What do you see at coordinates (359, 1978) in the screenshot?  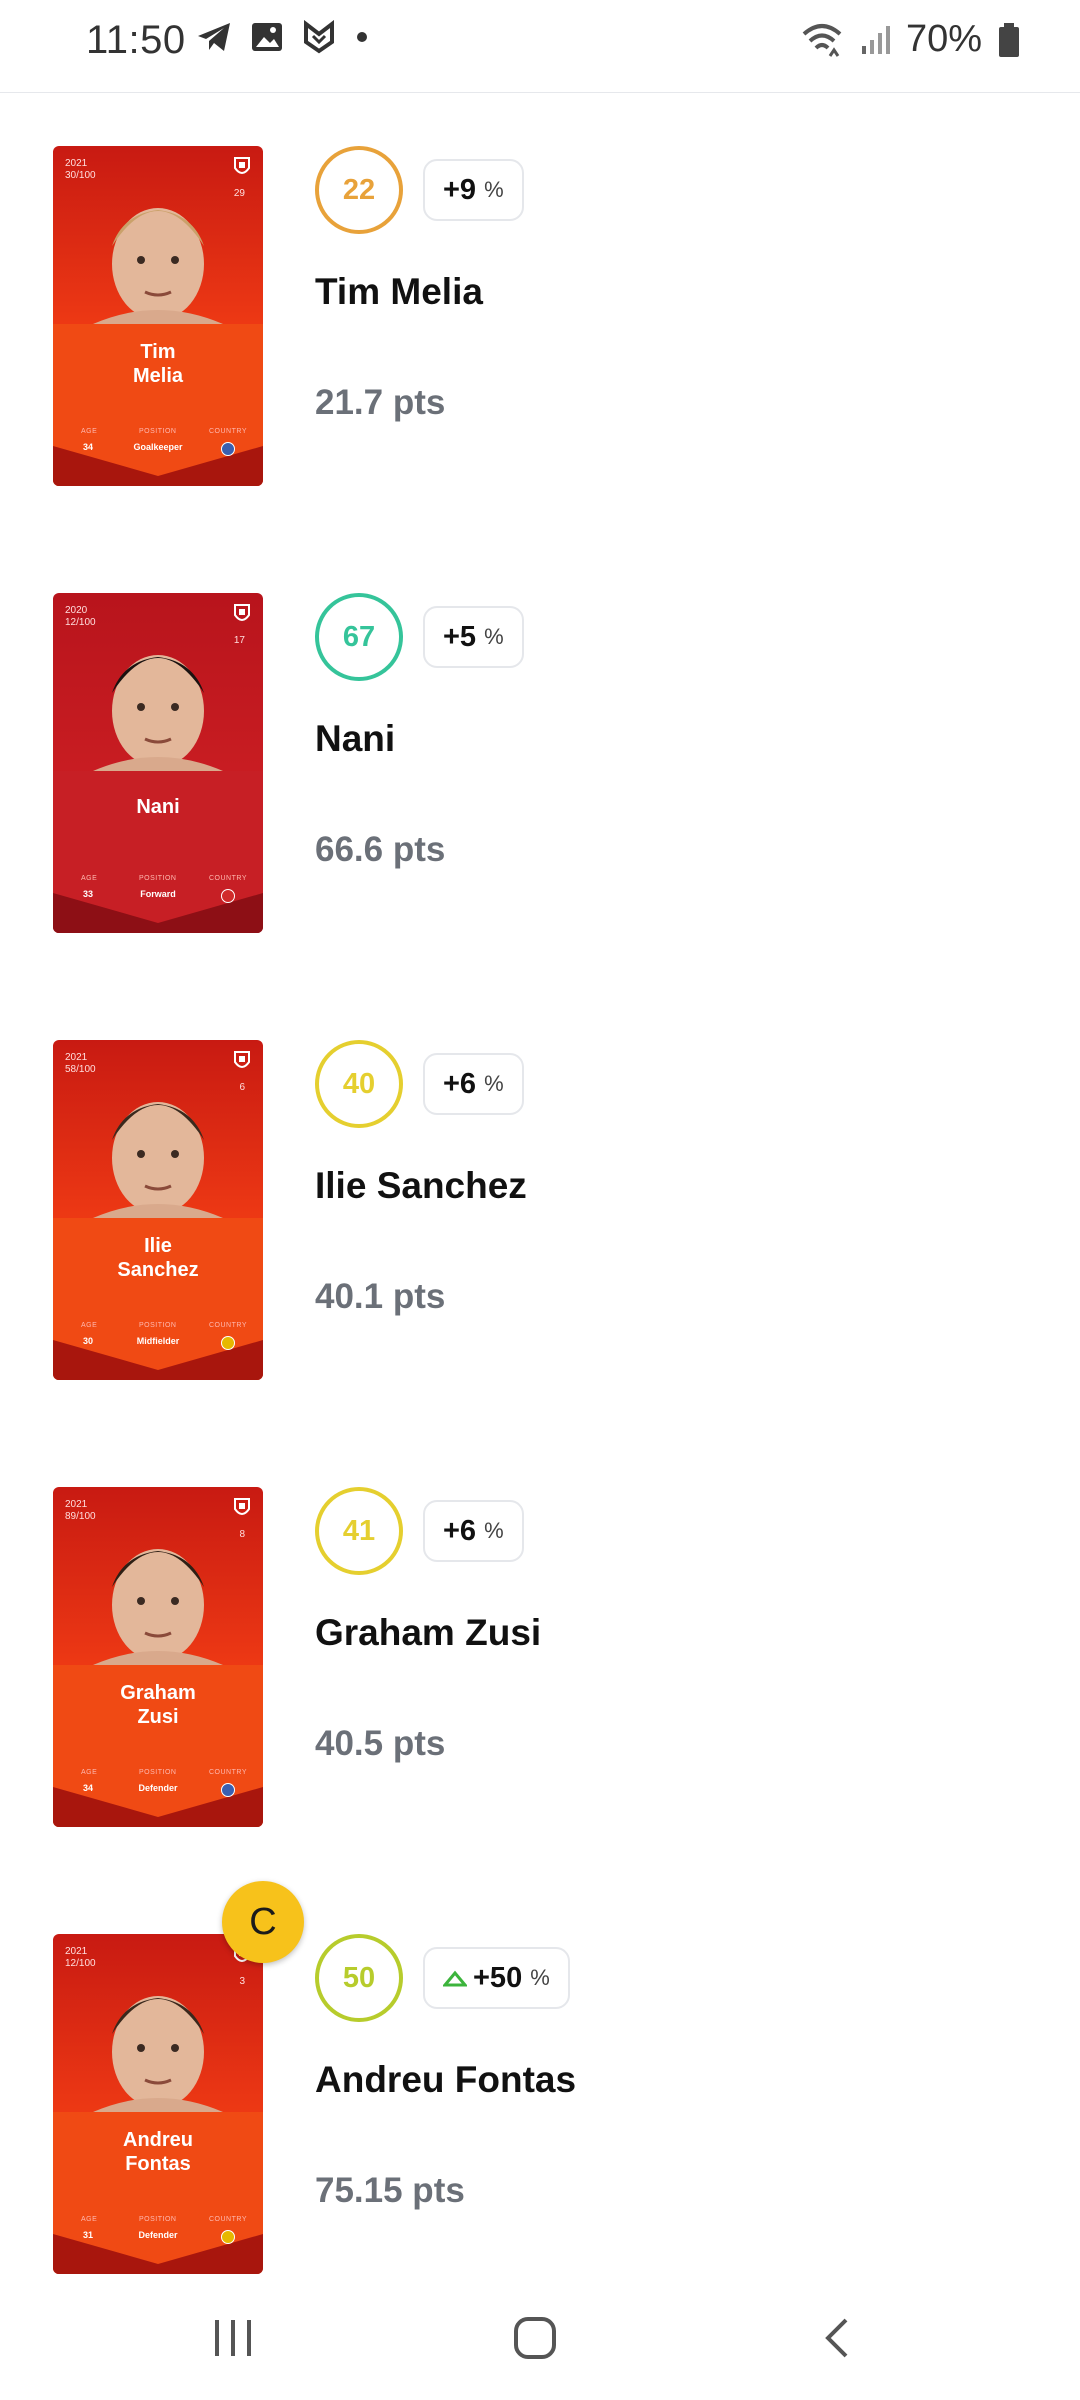 I see `score-badge: 50` at bounding box center [359, 1978].